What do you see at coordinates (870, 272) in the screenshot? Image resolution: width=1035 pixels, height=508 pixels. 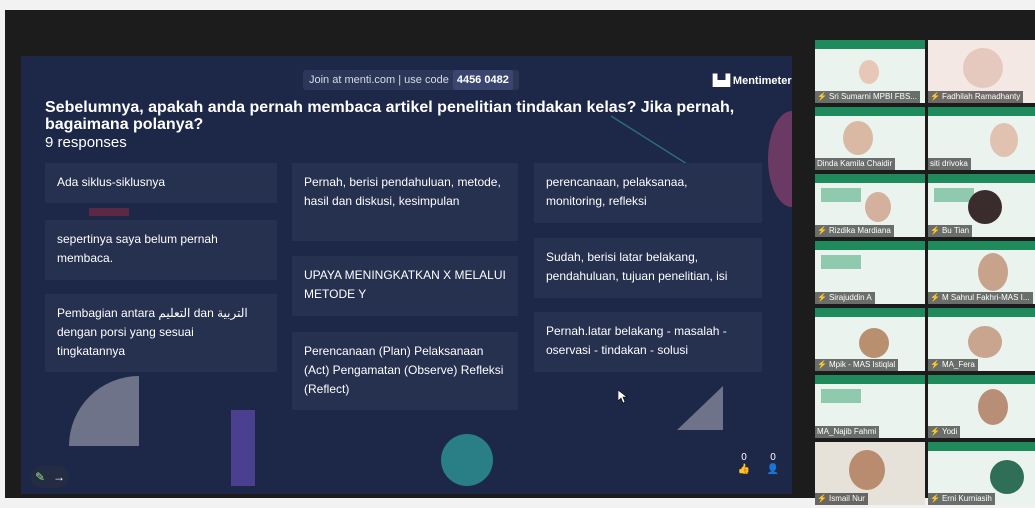 I see `participant-tile: ⚡ Sirajuddin A` at bounding box center [870, 272].